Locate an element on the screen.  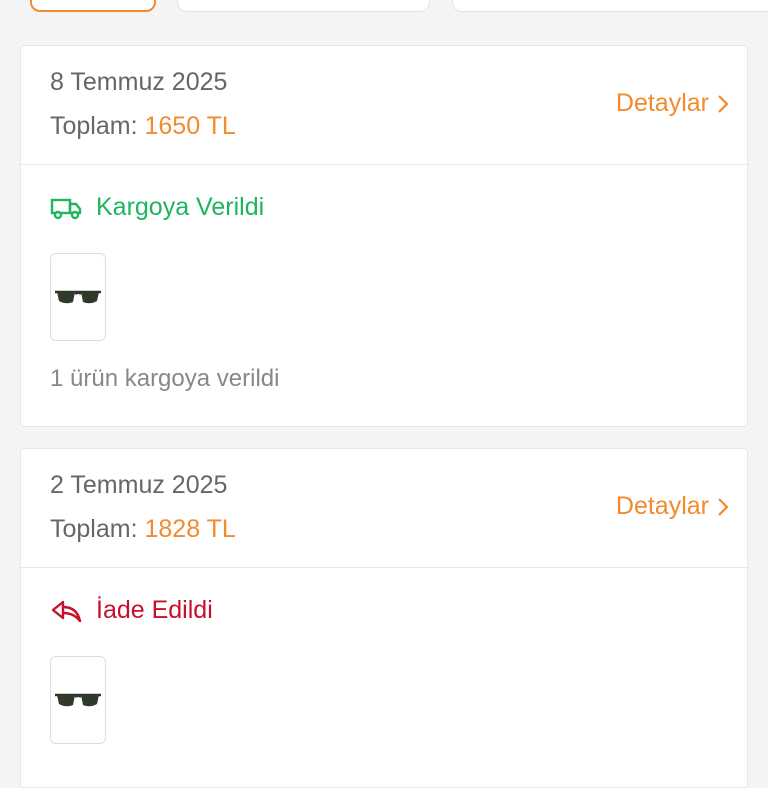
order-status-text: Kargoya Verildi is located at coordinates (180, 207).